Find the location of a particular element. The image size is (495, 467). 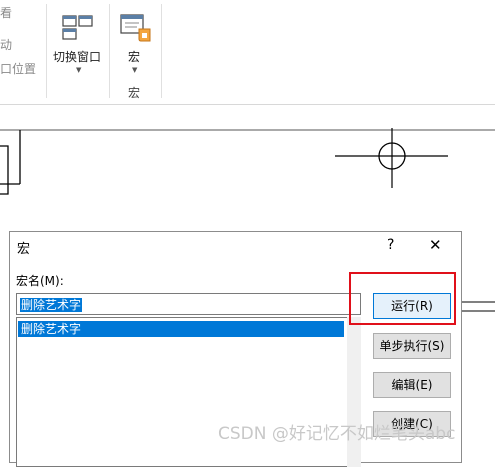

list-item: 删除艺术字 is located at coordinates (181, 329).